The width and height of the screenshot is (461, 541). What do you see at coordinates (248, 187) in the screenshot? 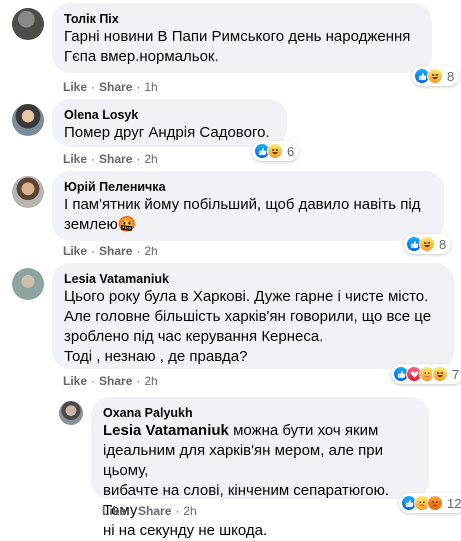
I see `comment-author: Юрій Пеленичка` at bounding box center [248, 187].